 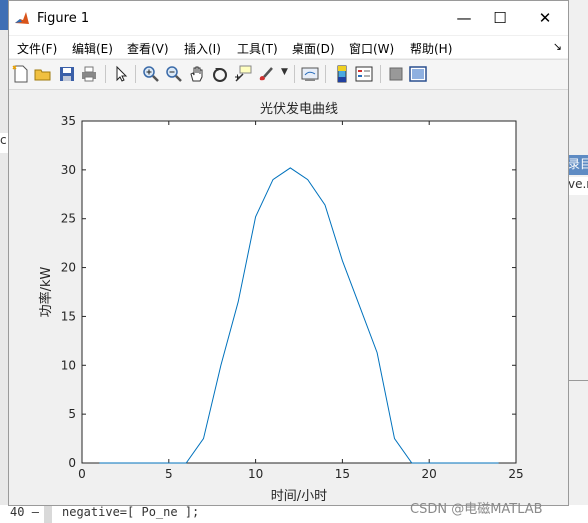 What do you see at coordinates (68, 219) in the screenshot?
I see `y-tick-label: 25` at bounding box center [68, 219].